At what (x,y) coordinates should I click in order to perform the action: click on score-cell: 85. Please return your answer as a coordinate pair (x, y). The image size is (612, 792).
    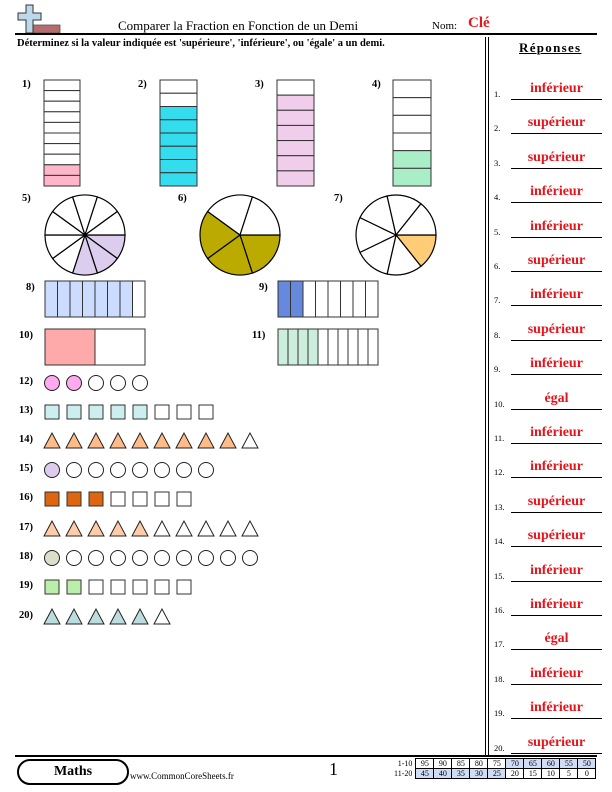
    Looking at the image, I should click on (461, 763).